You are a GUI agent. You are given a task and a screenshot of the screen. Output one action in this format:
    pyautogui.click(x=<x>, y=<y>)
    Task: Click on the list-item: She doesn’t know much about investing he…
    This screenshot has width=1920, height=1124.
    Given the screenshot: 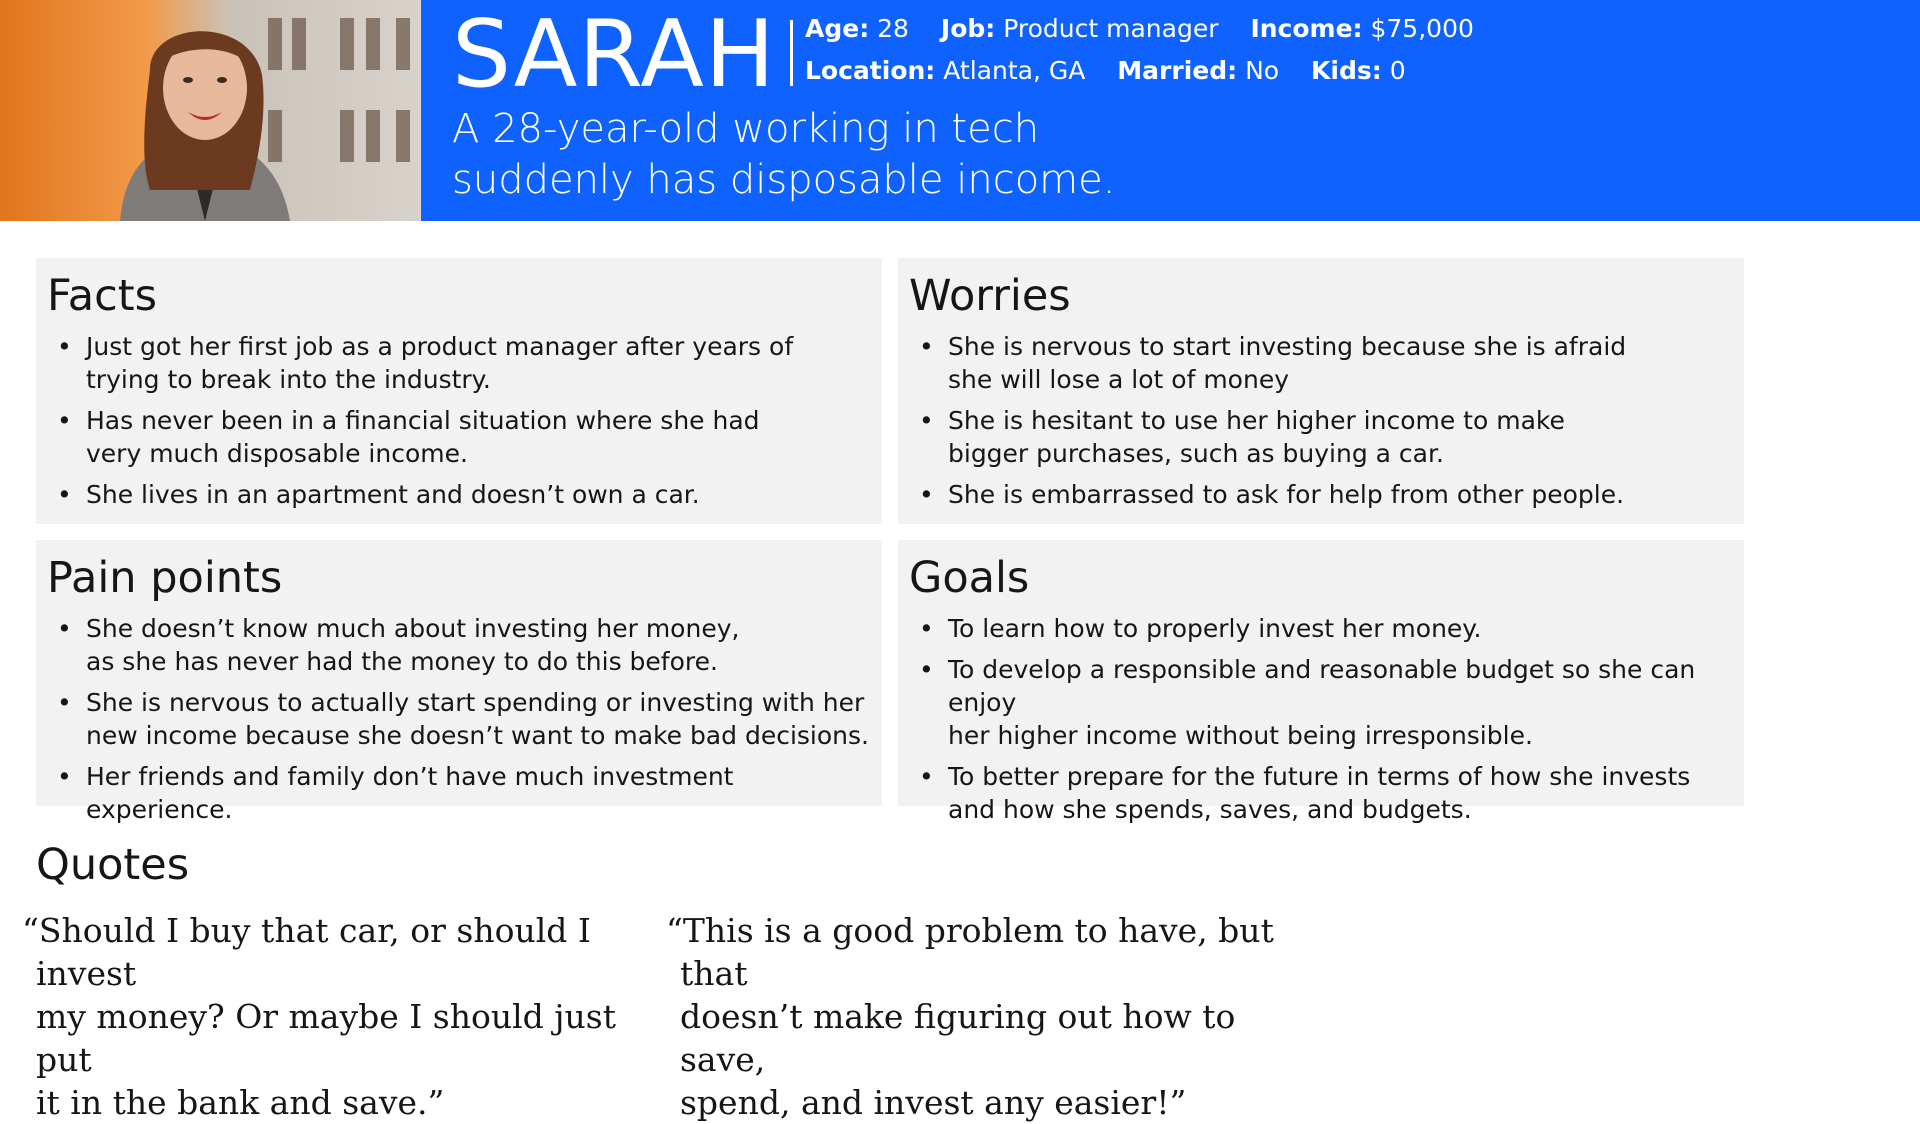 What is the action you would take?
    pyautogui.click(x=462, y=645)
    